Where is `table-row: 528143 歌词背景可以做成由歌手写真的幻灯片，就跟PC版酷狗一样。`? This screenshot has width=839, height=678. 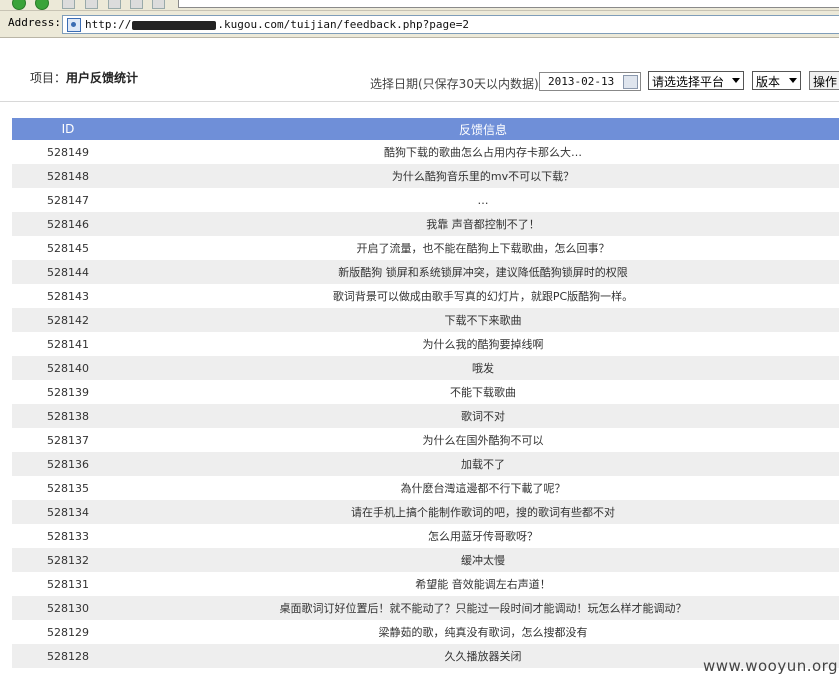 table-row: 528143 歌词背景可以做成由歌手写真的幻灯片，就跟PC版酷狗一样。 is located at coordinates (425, 296).